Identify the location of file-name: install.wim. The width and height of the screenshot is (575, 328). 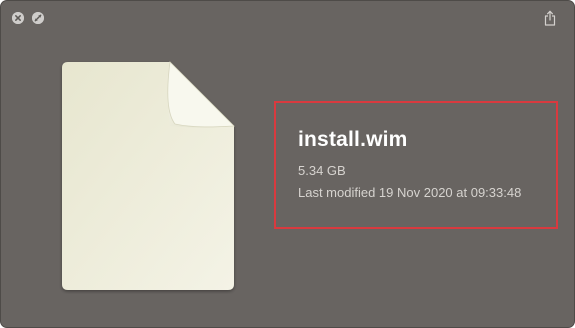
(353, 139).